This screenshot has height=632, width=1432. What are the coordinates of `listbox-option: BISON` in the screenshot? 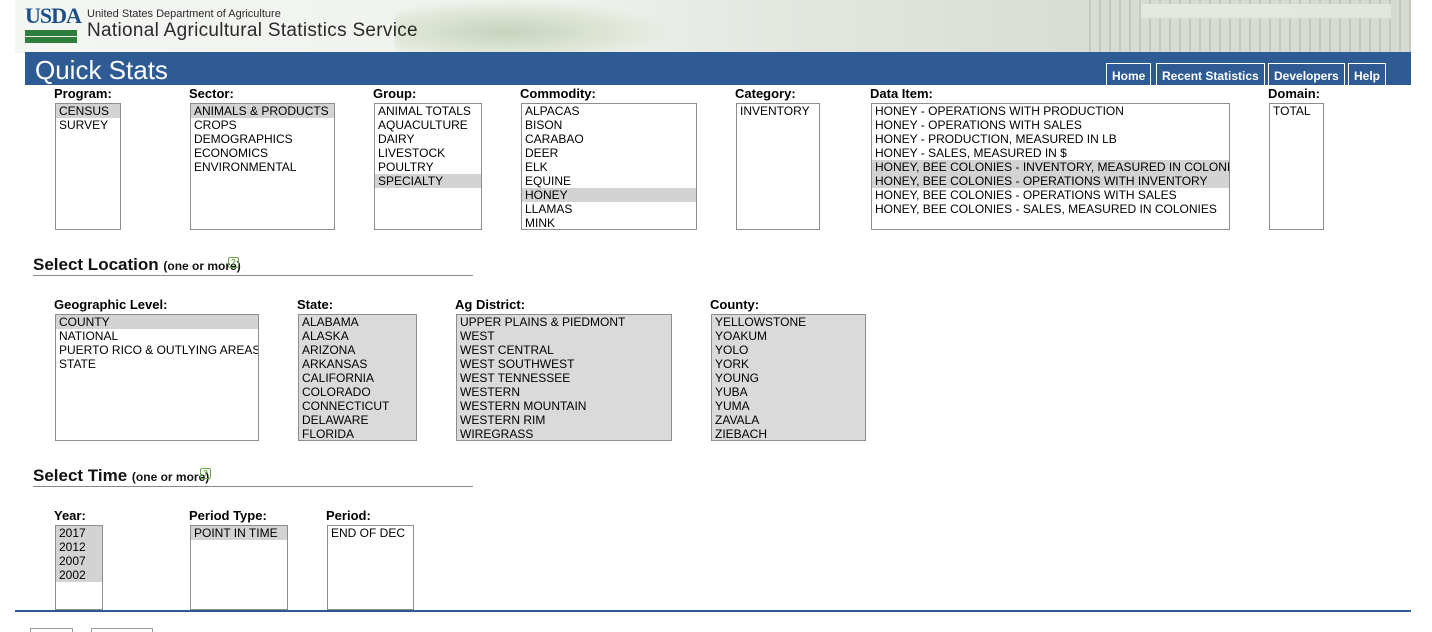 It's located at (609, 125).